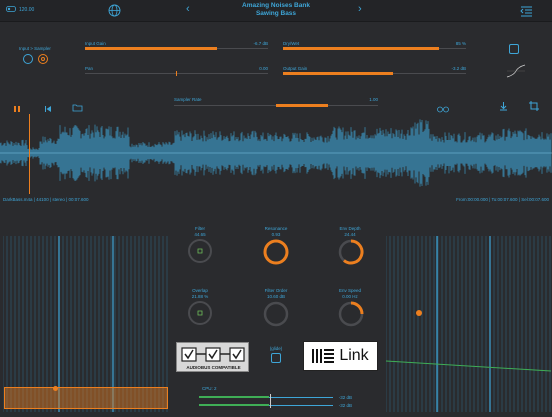 The image size is (552, 417). What do you see at coordinates (323, 356) in the screenshot?
I see `link-icon` at bounding box center [323, 356].